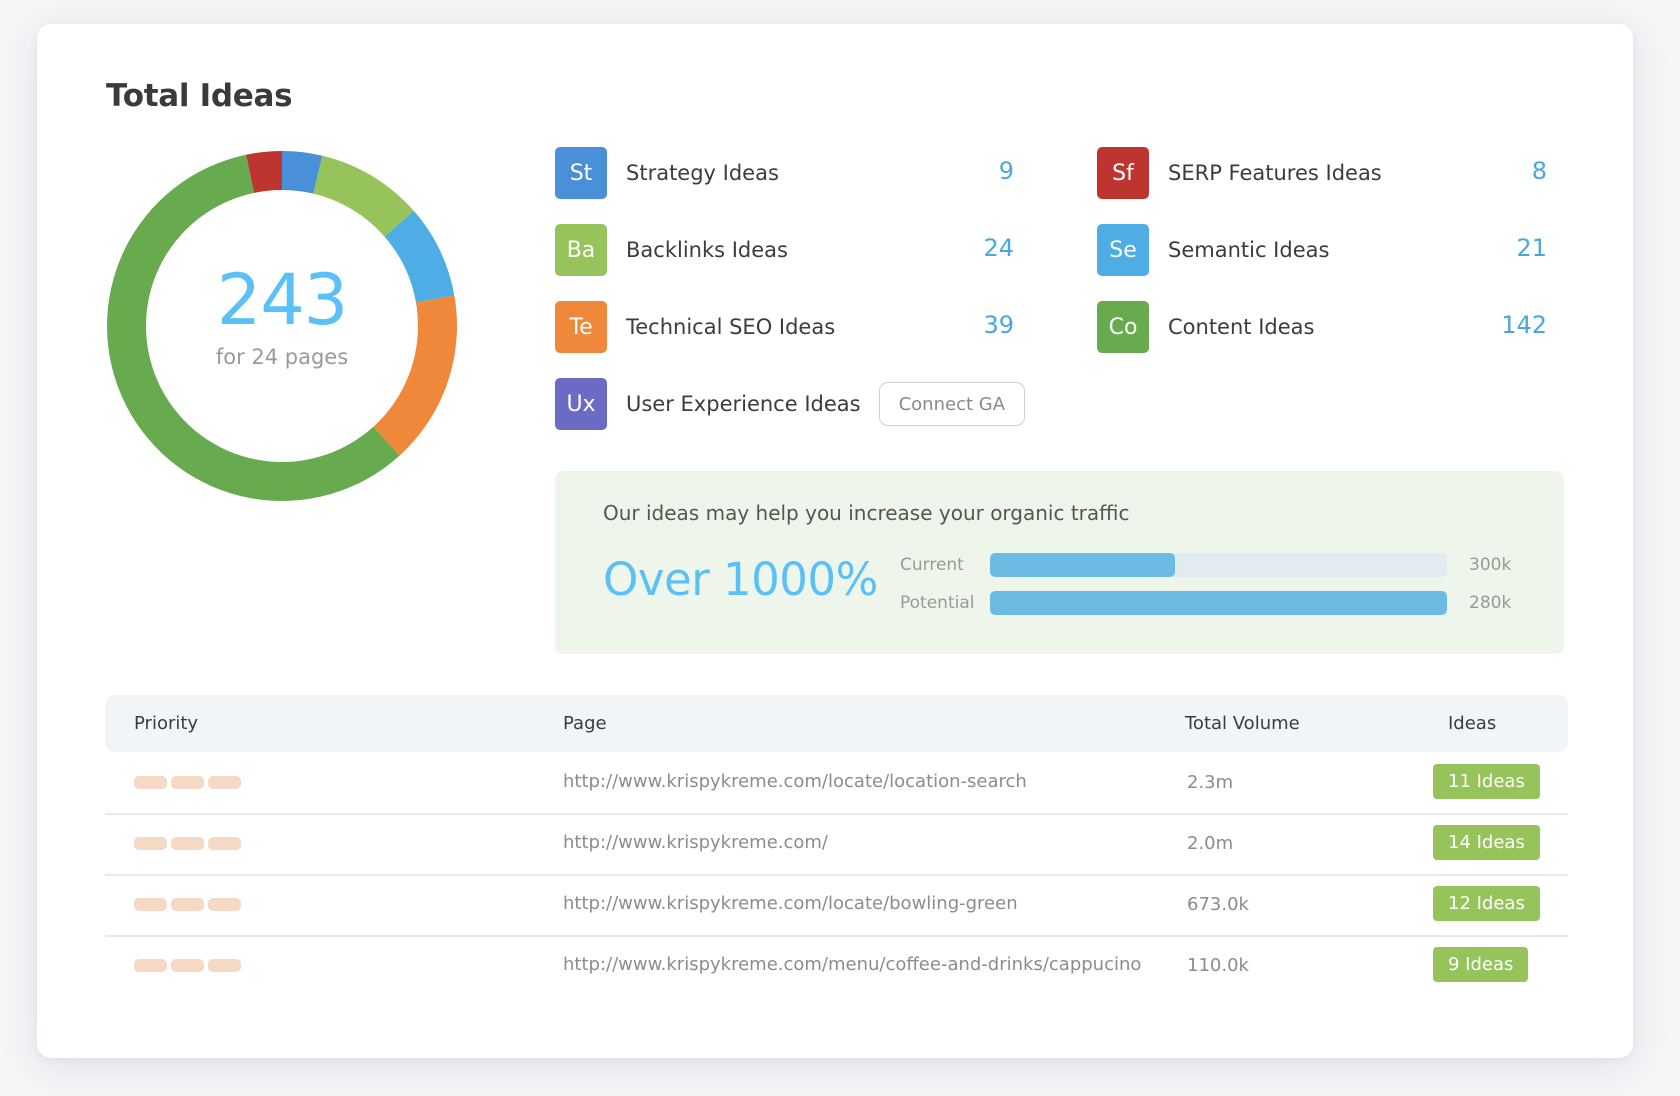 The height and width of the screenshot is (1096, 1680). What do you see at coordinates (1123, 250) in the screenshot?
I see `semantic-icon: Se` at bounding box center [1123, 250].